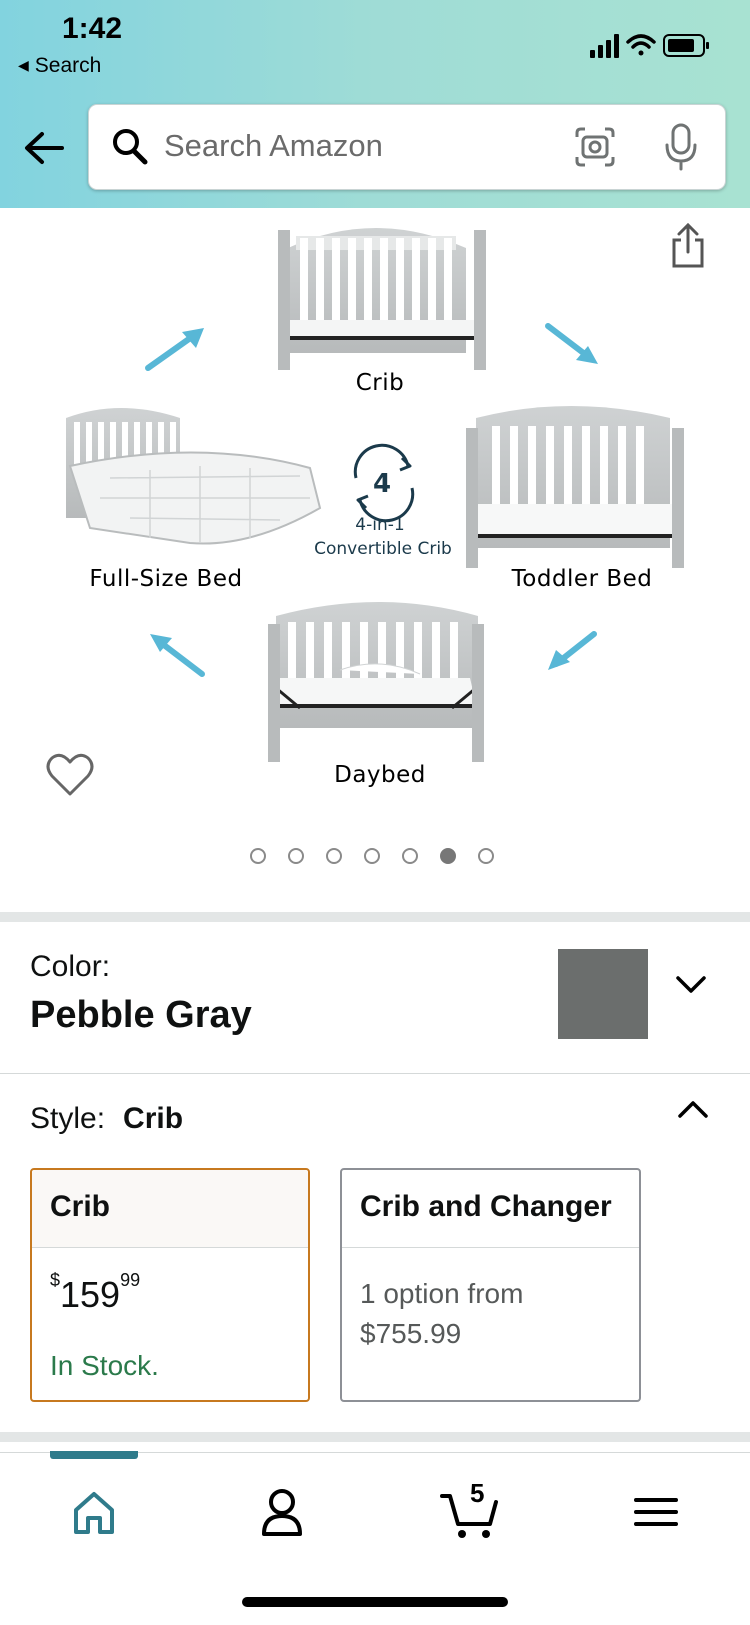 The width and height of the screenshot is (750, 1625). Describe the element at coordinates (604, 46) in the screenshot. I see `signal-icon` at that location.